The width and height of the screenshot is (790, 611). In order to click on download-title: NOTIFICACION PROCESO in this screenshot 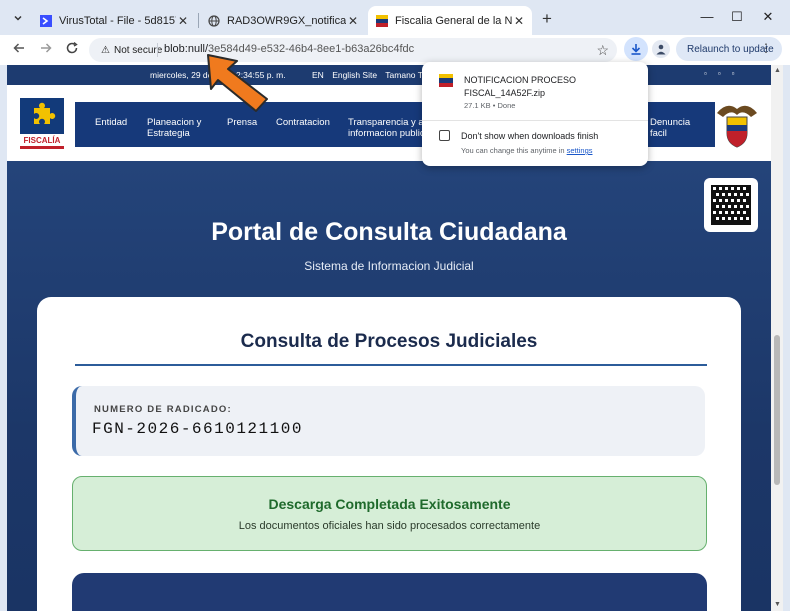, I will do `click(520, 80)`.